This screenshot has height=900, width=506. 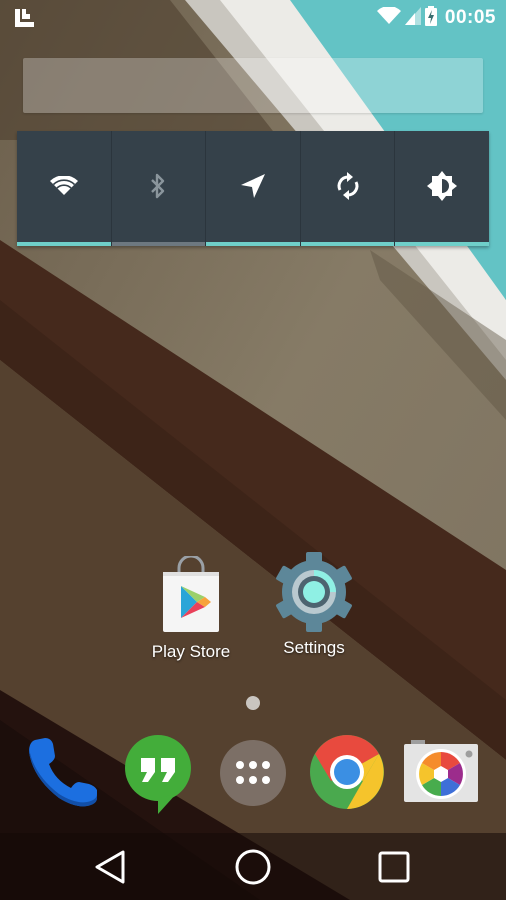 I want to click on camera-icon, so click(x=441, y=771).